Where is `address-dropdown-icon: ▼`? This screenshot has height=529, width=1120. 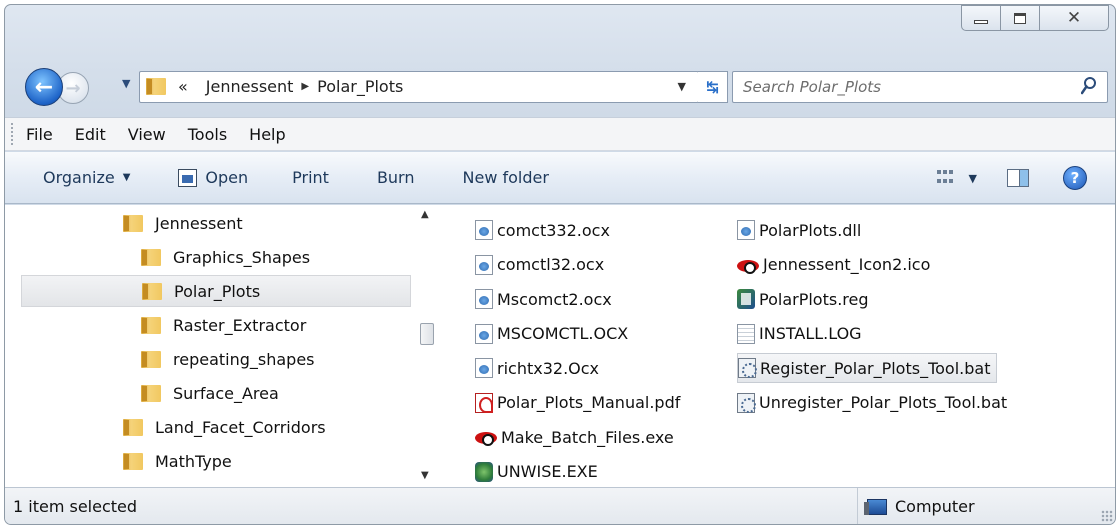
address-dropdown-icon: ▼ is located at coordinates (682, 86).